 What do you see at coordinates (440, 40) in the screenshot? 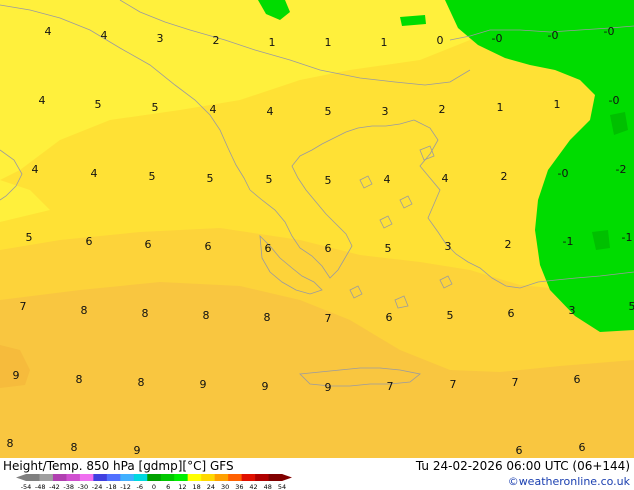
I see `grid-value: 0` at bounding box center [440, 40].